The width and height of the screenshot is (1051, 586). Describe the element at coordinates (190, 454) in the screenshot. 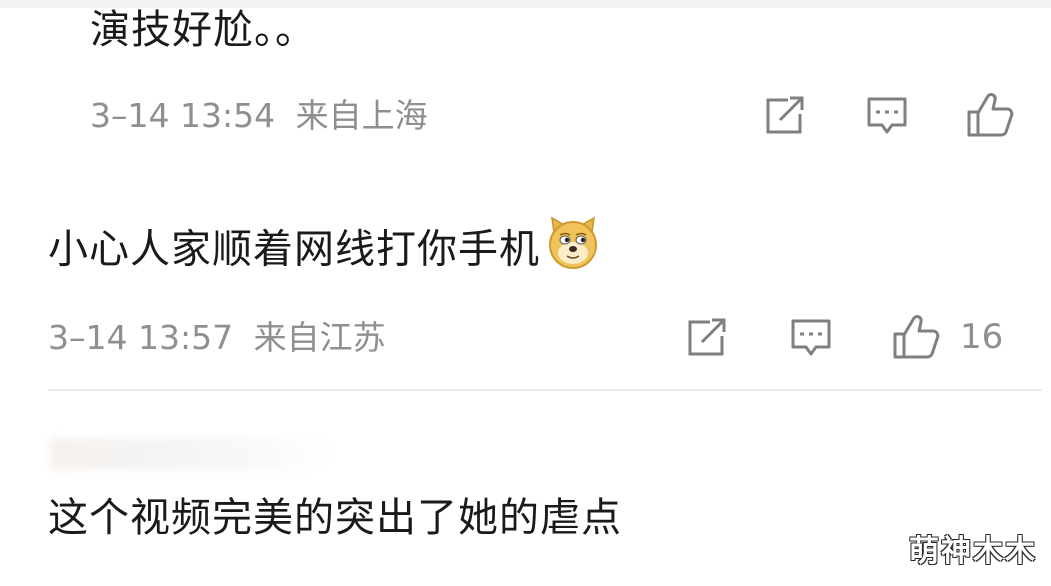

I see `blurred-username` at that location.